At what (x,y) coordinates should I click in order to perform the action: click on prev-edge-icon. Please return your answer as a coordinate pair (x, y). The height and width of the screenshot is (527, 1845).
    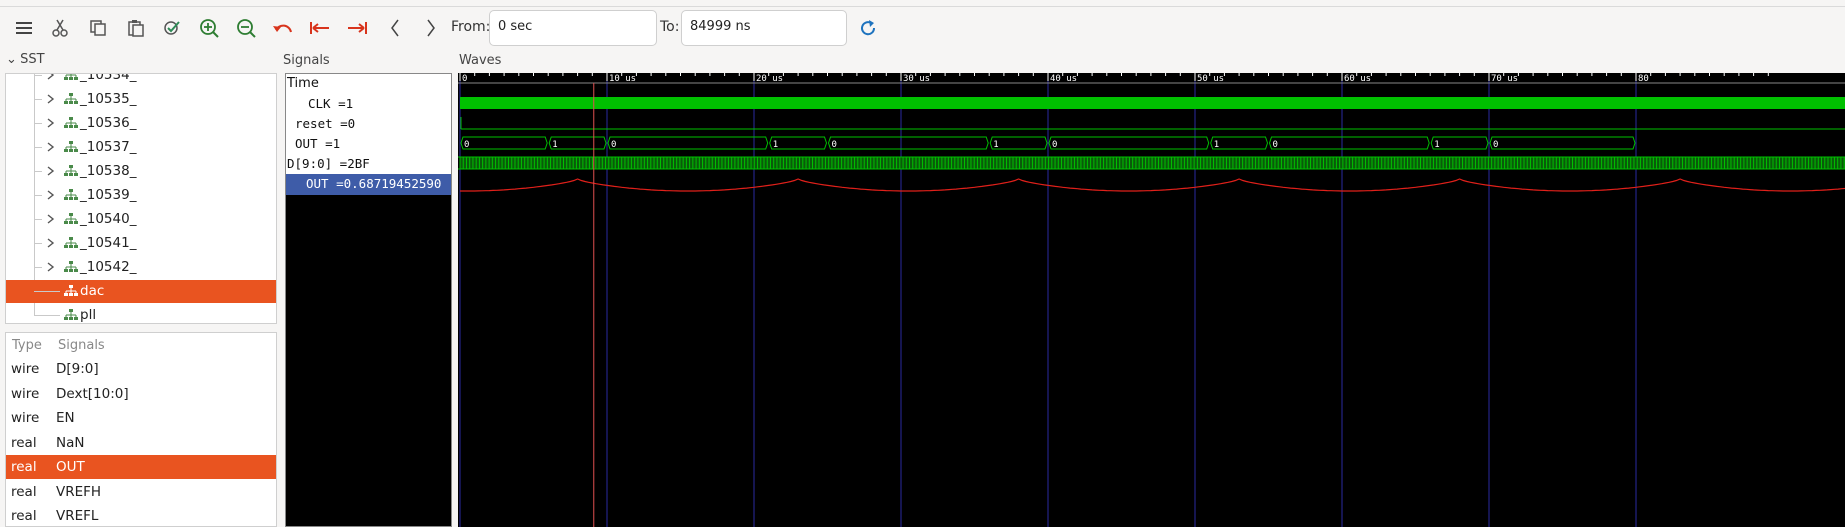
    Looking at the image, I should click on (395, 28).